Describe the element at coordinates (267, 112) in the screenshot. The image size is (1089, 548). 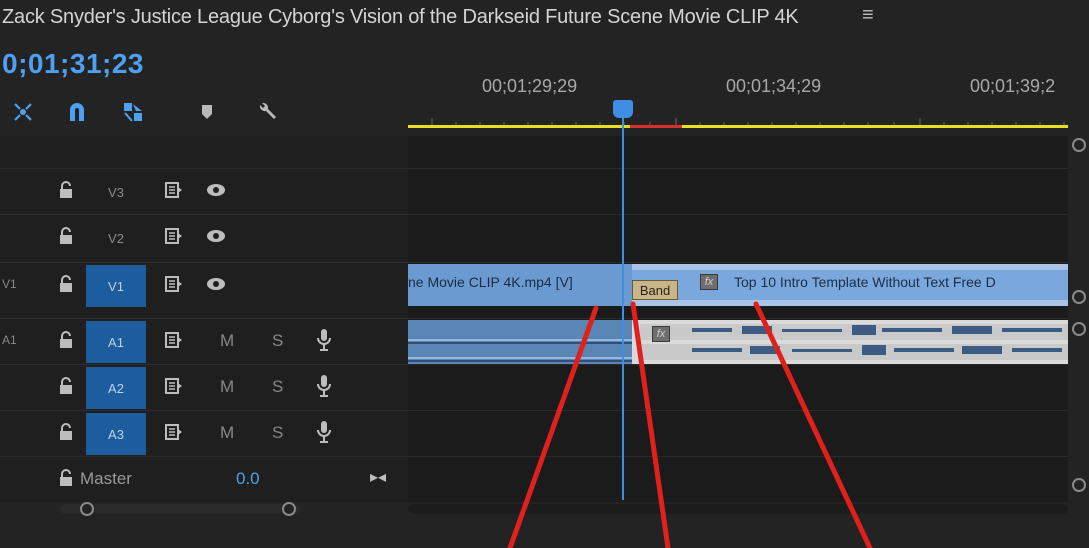
I see `wrench-settings-icon` at that location.